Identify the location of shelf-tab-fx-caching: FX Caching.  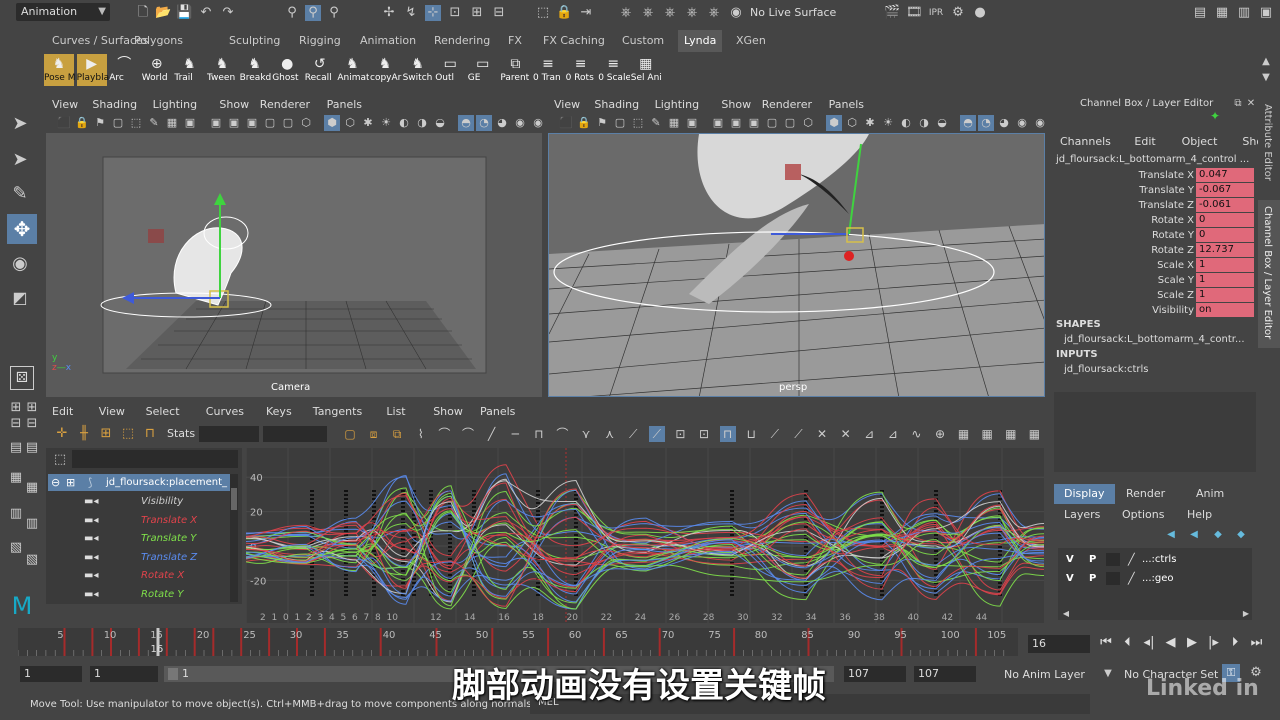
(574, 41).